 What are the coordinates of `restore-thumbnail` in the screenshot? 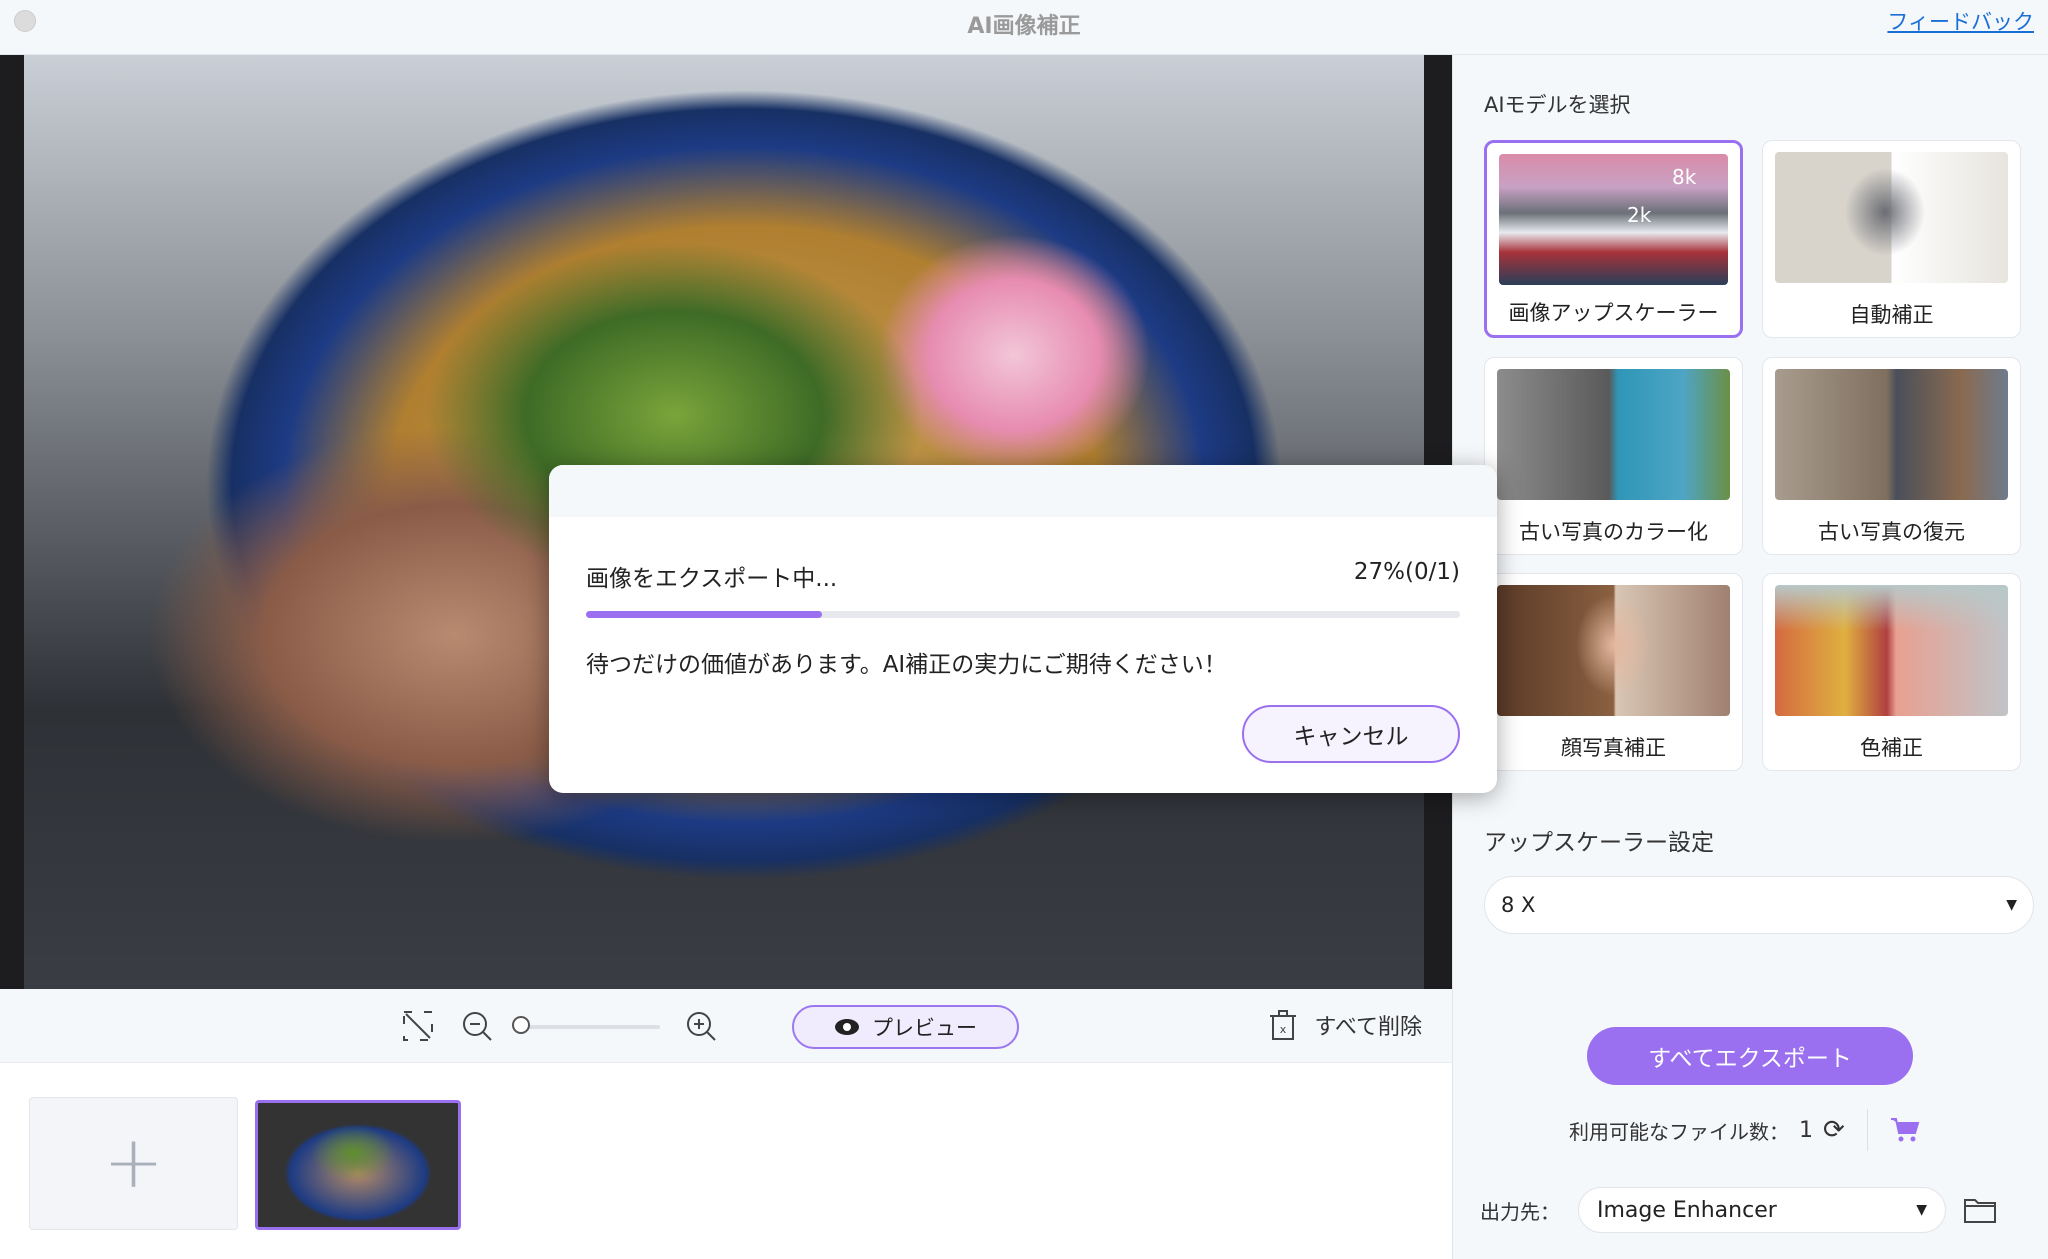 It's located at (1891, 434).